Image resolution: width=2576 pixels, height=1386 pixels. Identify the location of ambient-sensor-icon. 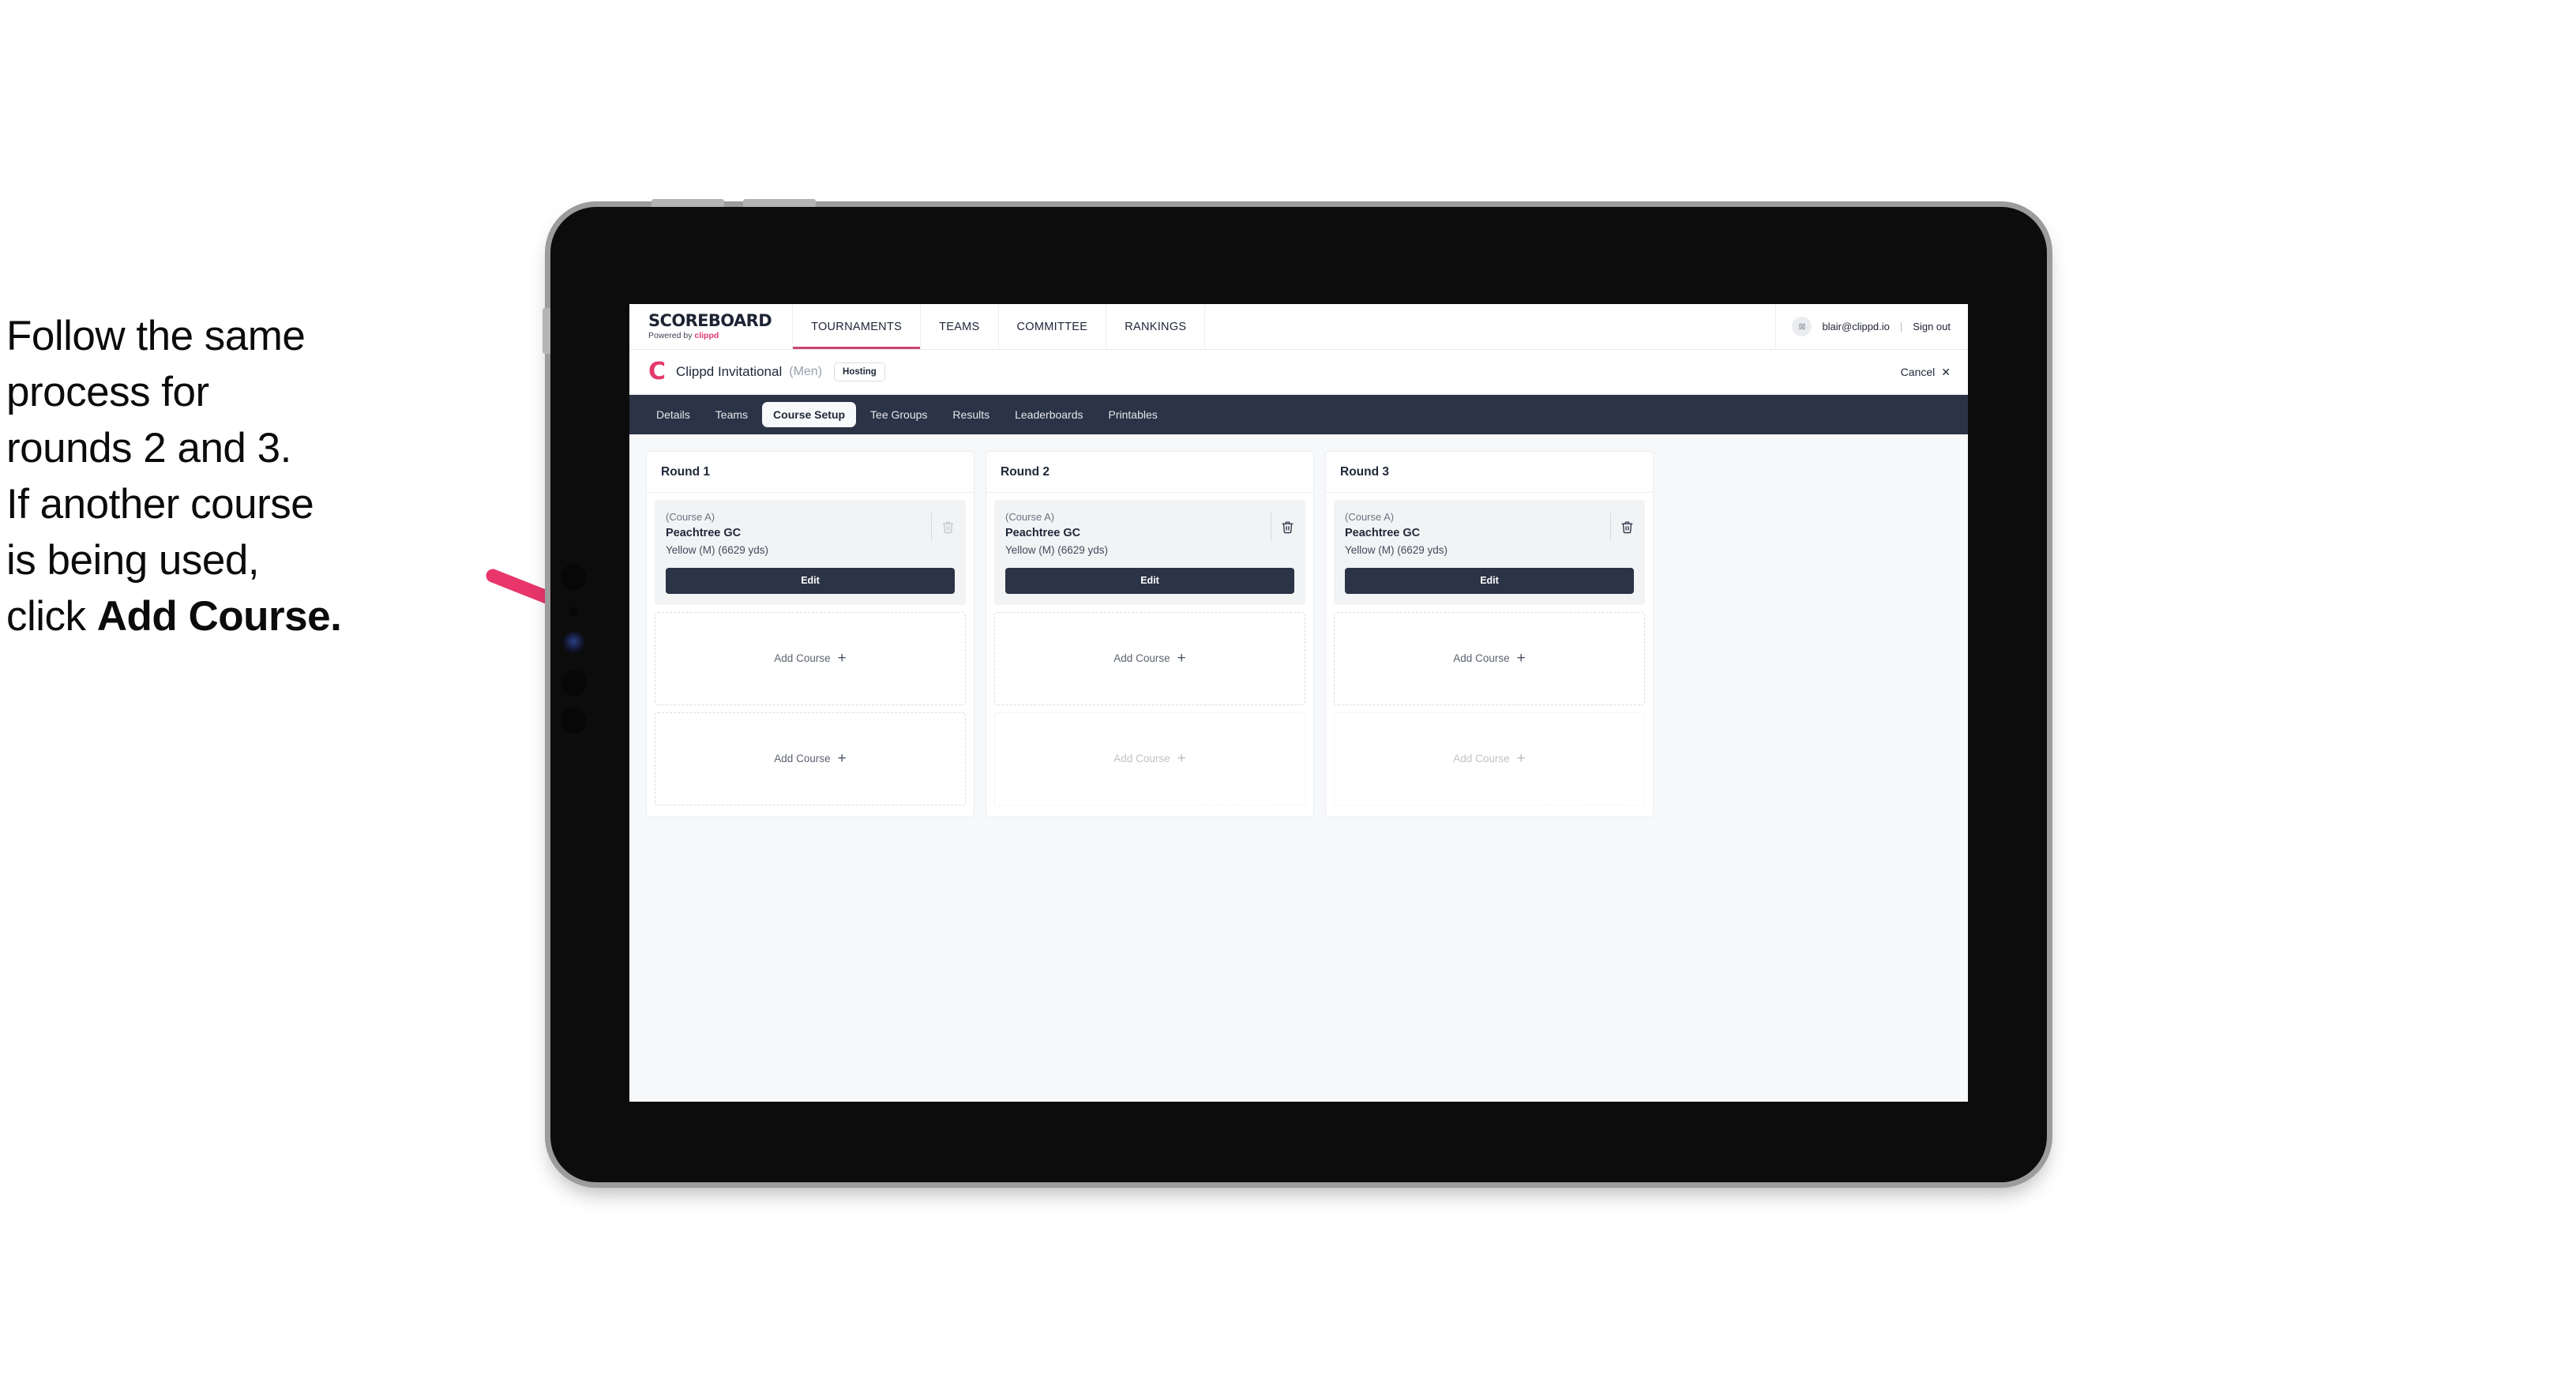
(573, 611).